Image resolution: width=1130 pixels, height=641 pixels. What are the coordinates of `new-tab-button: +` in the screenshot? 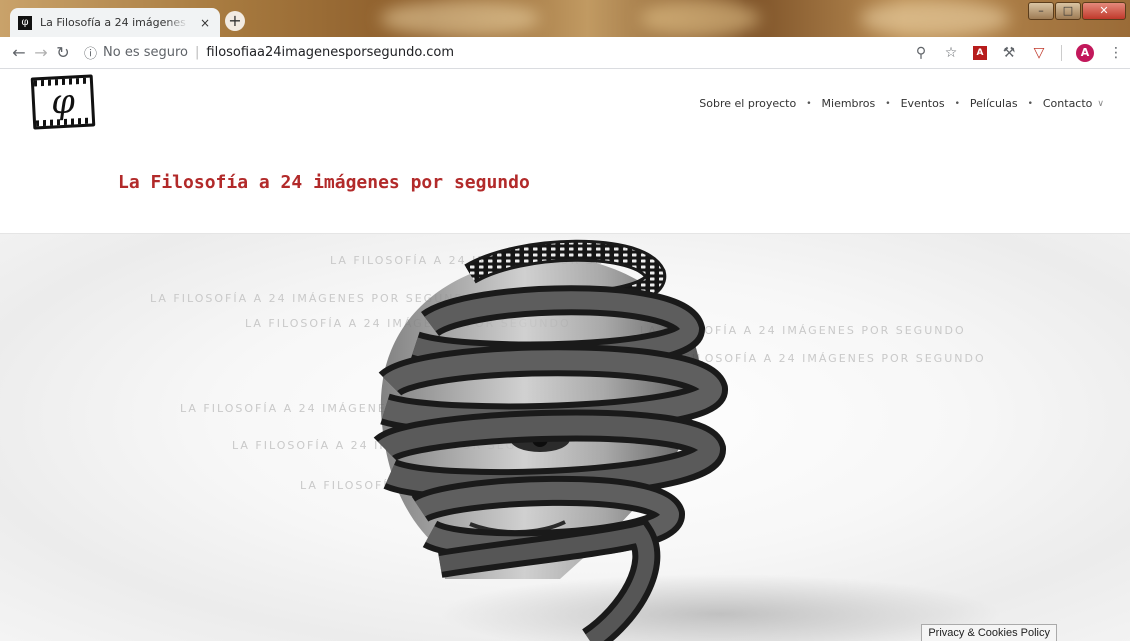 It's located at (235, 21).